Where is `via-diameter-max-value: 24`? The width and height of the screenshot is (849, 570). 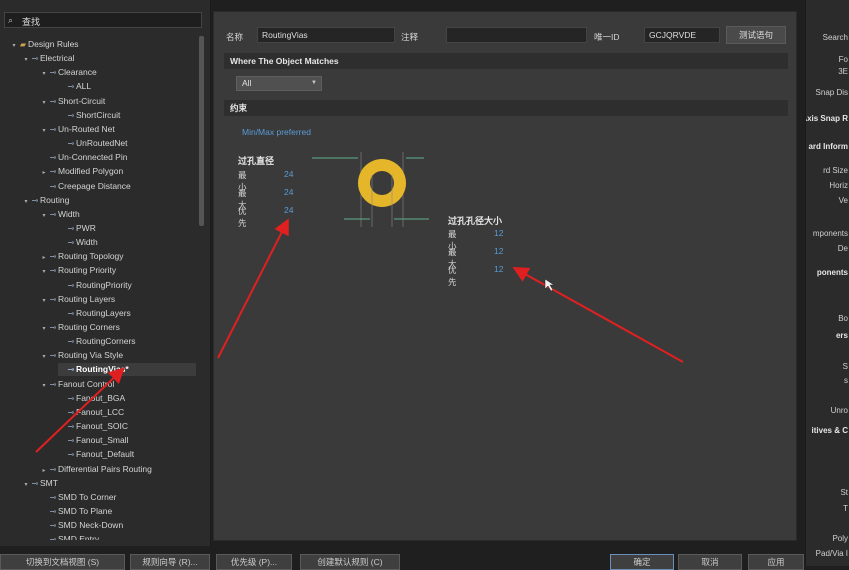
via-diameter-max-value: 24 is located at coordinates (288, 192).